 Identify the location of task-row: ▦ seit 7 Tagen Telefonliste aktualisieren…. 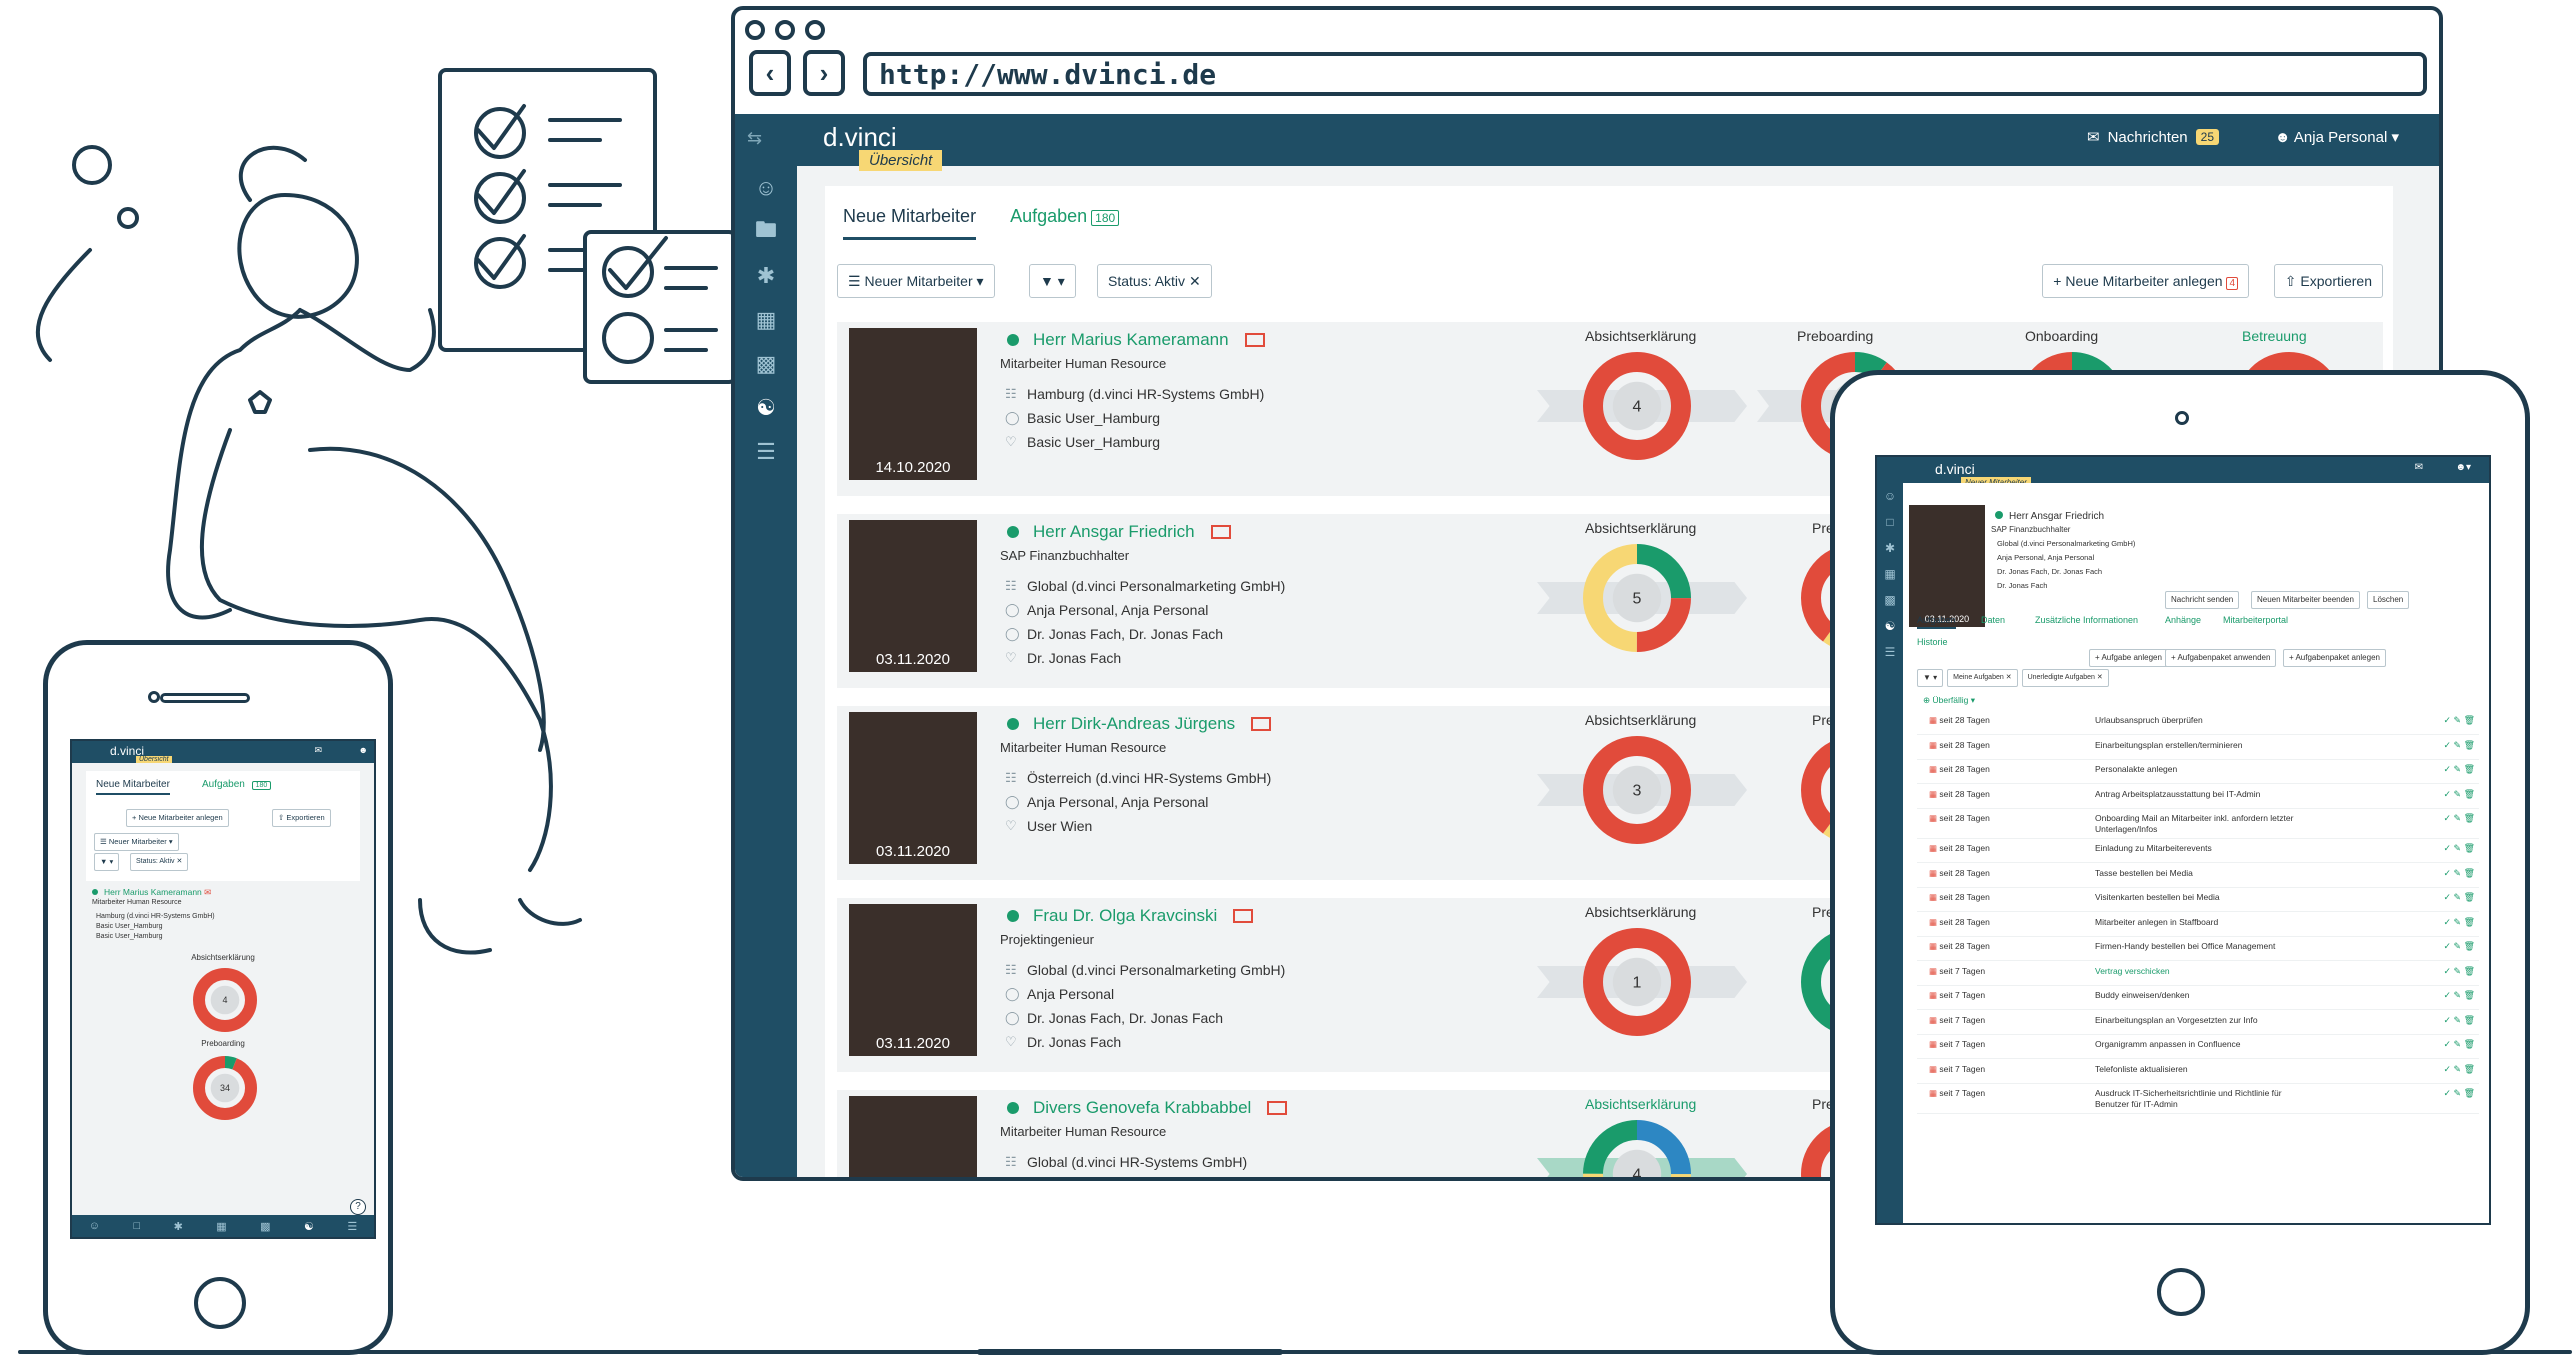
(2198, 1072).